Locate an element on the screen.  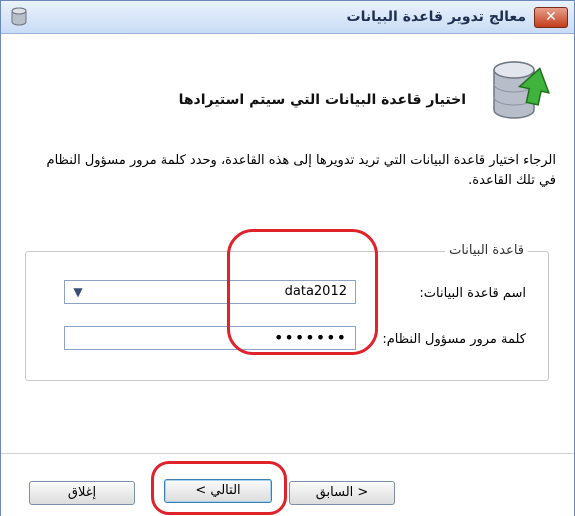
admin-password-label: كلمة مرور مسؤول النظام: is located at coordinates (454, 339).